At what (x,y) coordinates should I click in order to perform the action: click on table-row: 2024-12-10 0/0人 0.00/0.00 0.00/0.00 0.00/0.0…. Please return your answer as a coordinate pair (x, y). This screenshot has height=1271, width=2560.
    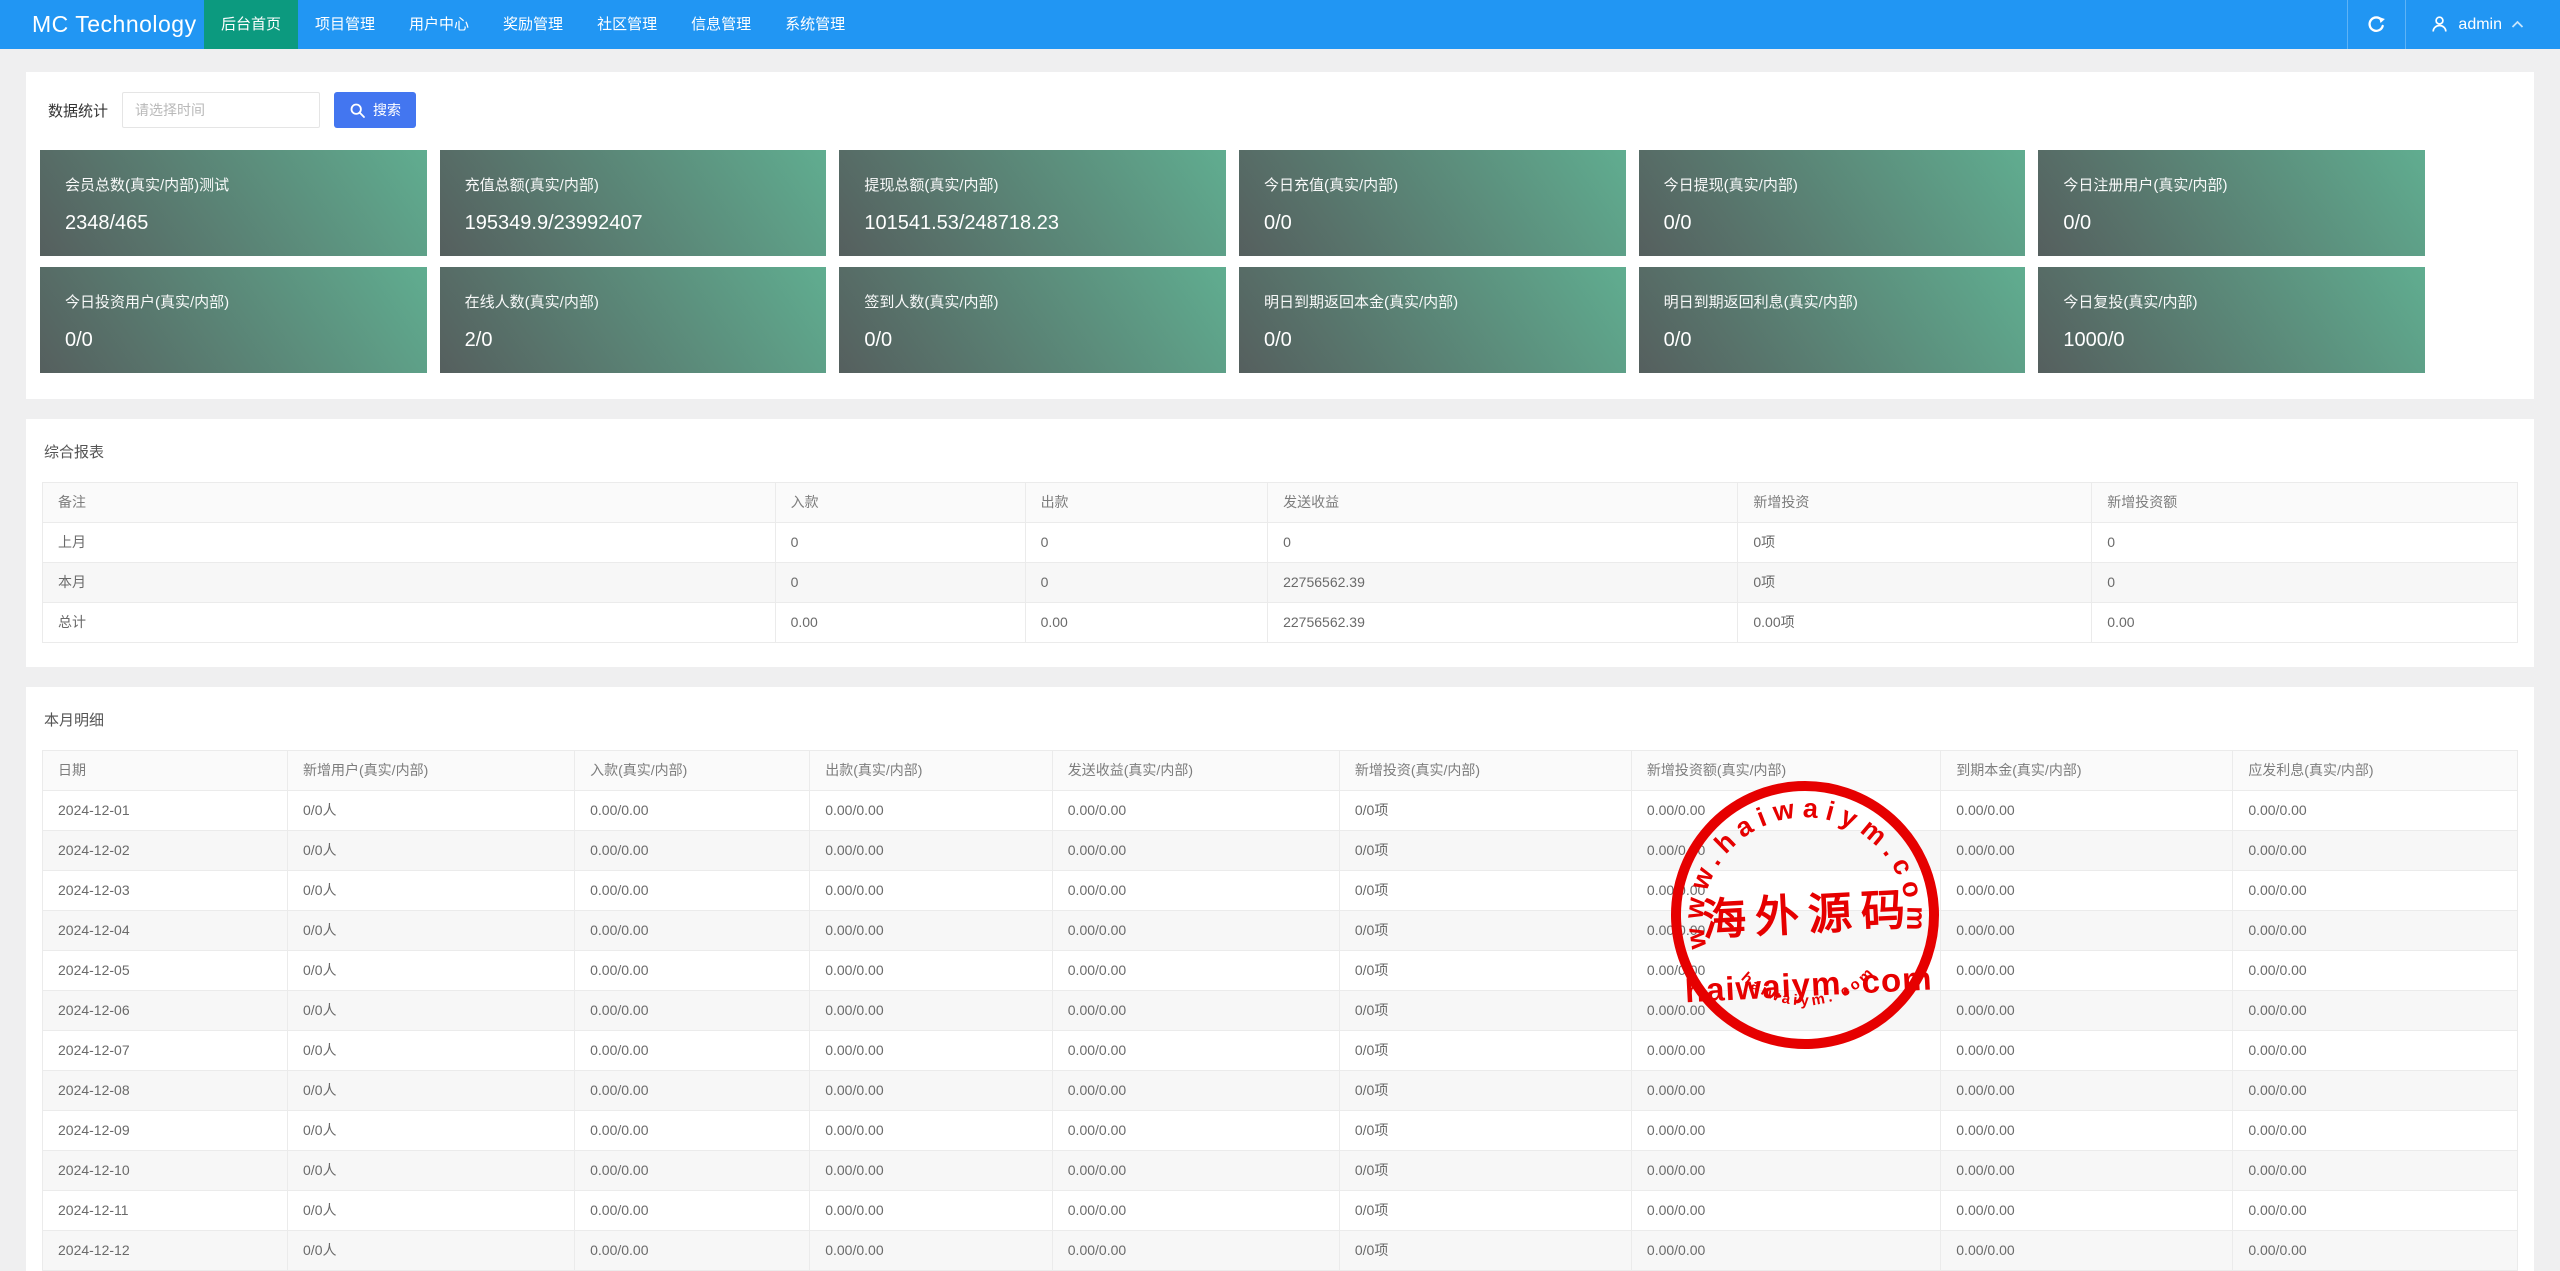
    Looking at the image, I should click on (1279, 1170).